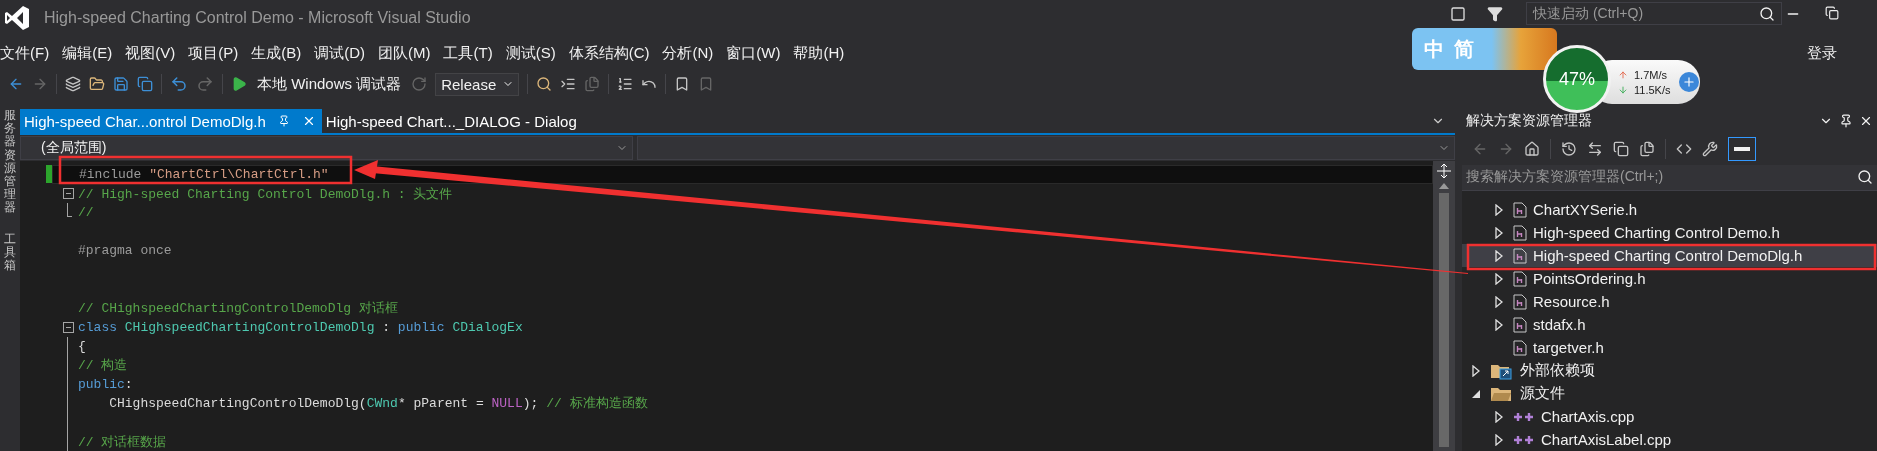  I want to click on menu-item: 分析(N), so click(693, 53).